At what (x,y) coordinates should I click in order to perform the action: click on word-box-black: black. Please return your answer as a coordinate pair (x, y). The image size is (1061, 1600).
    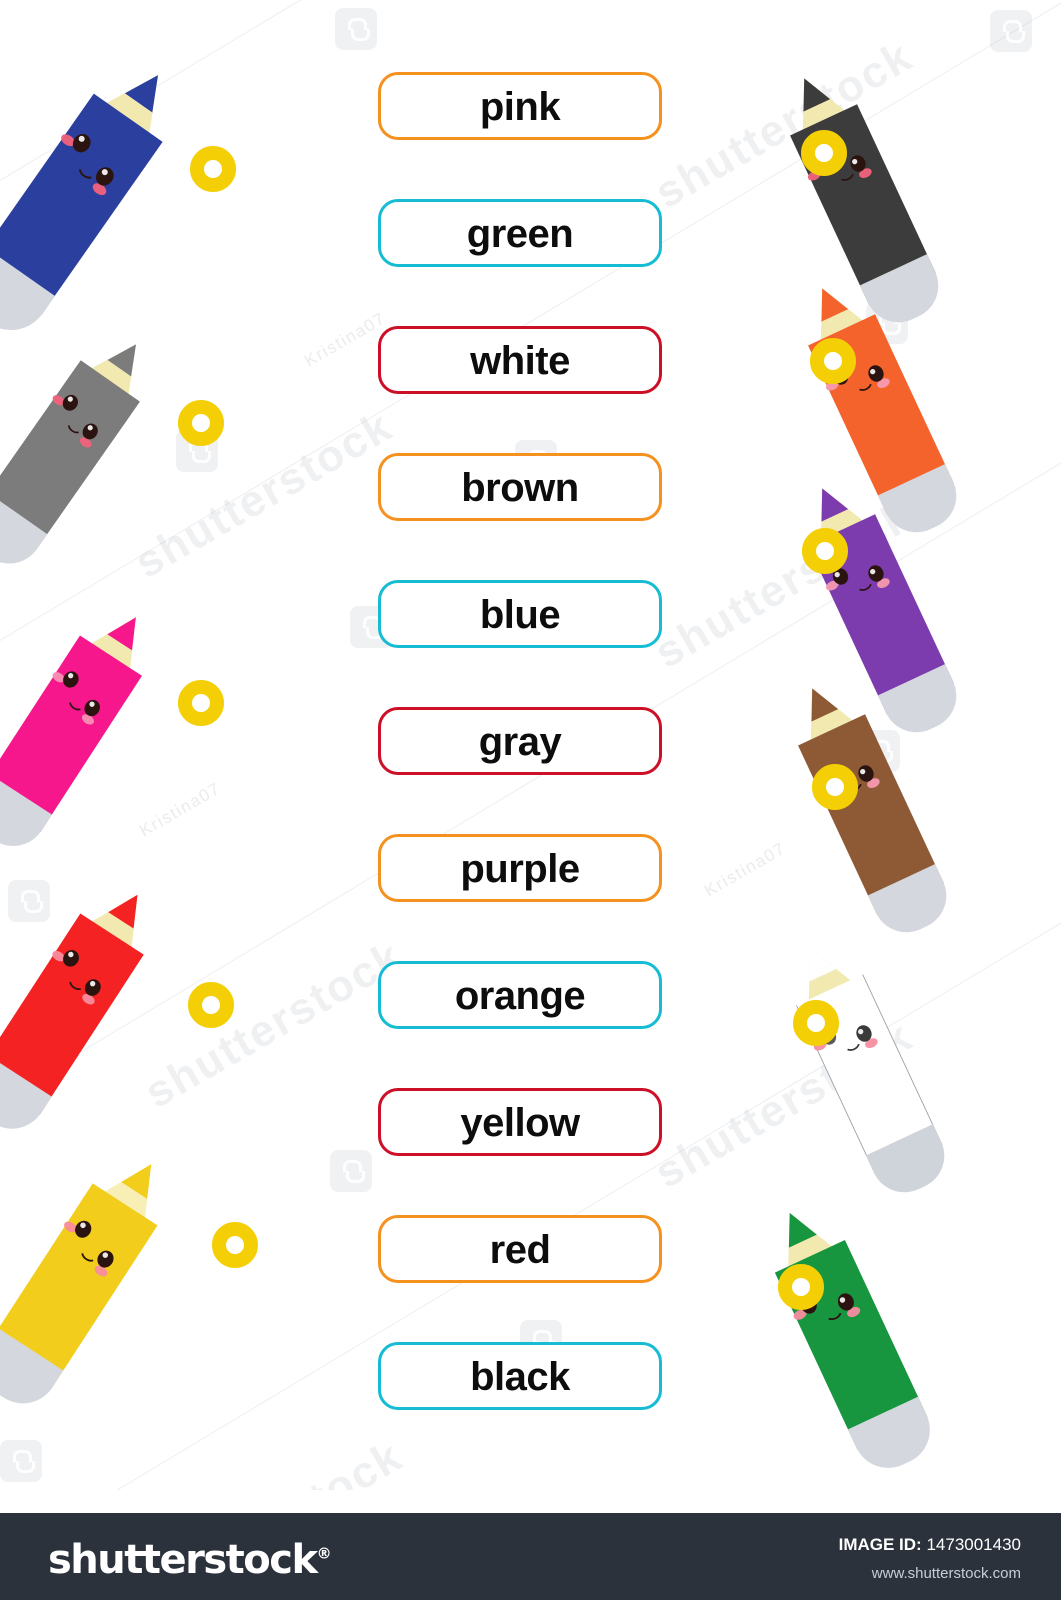
    Looking at the image, I should click on (520, 1376).